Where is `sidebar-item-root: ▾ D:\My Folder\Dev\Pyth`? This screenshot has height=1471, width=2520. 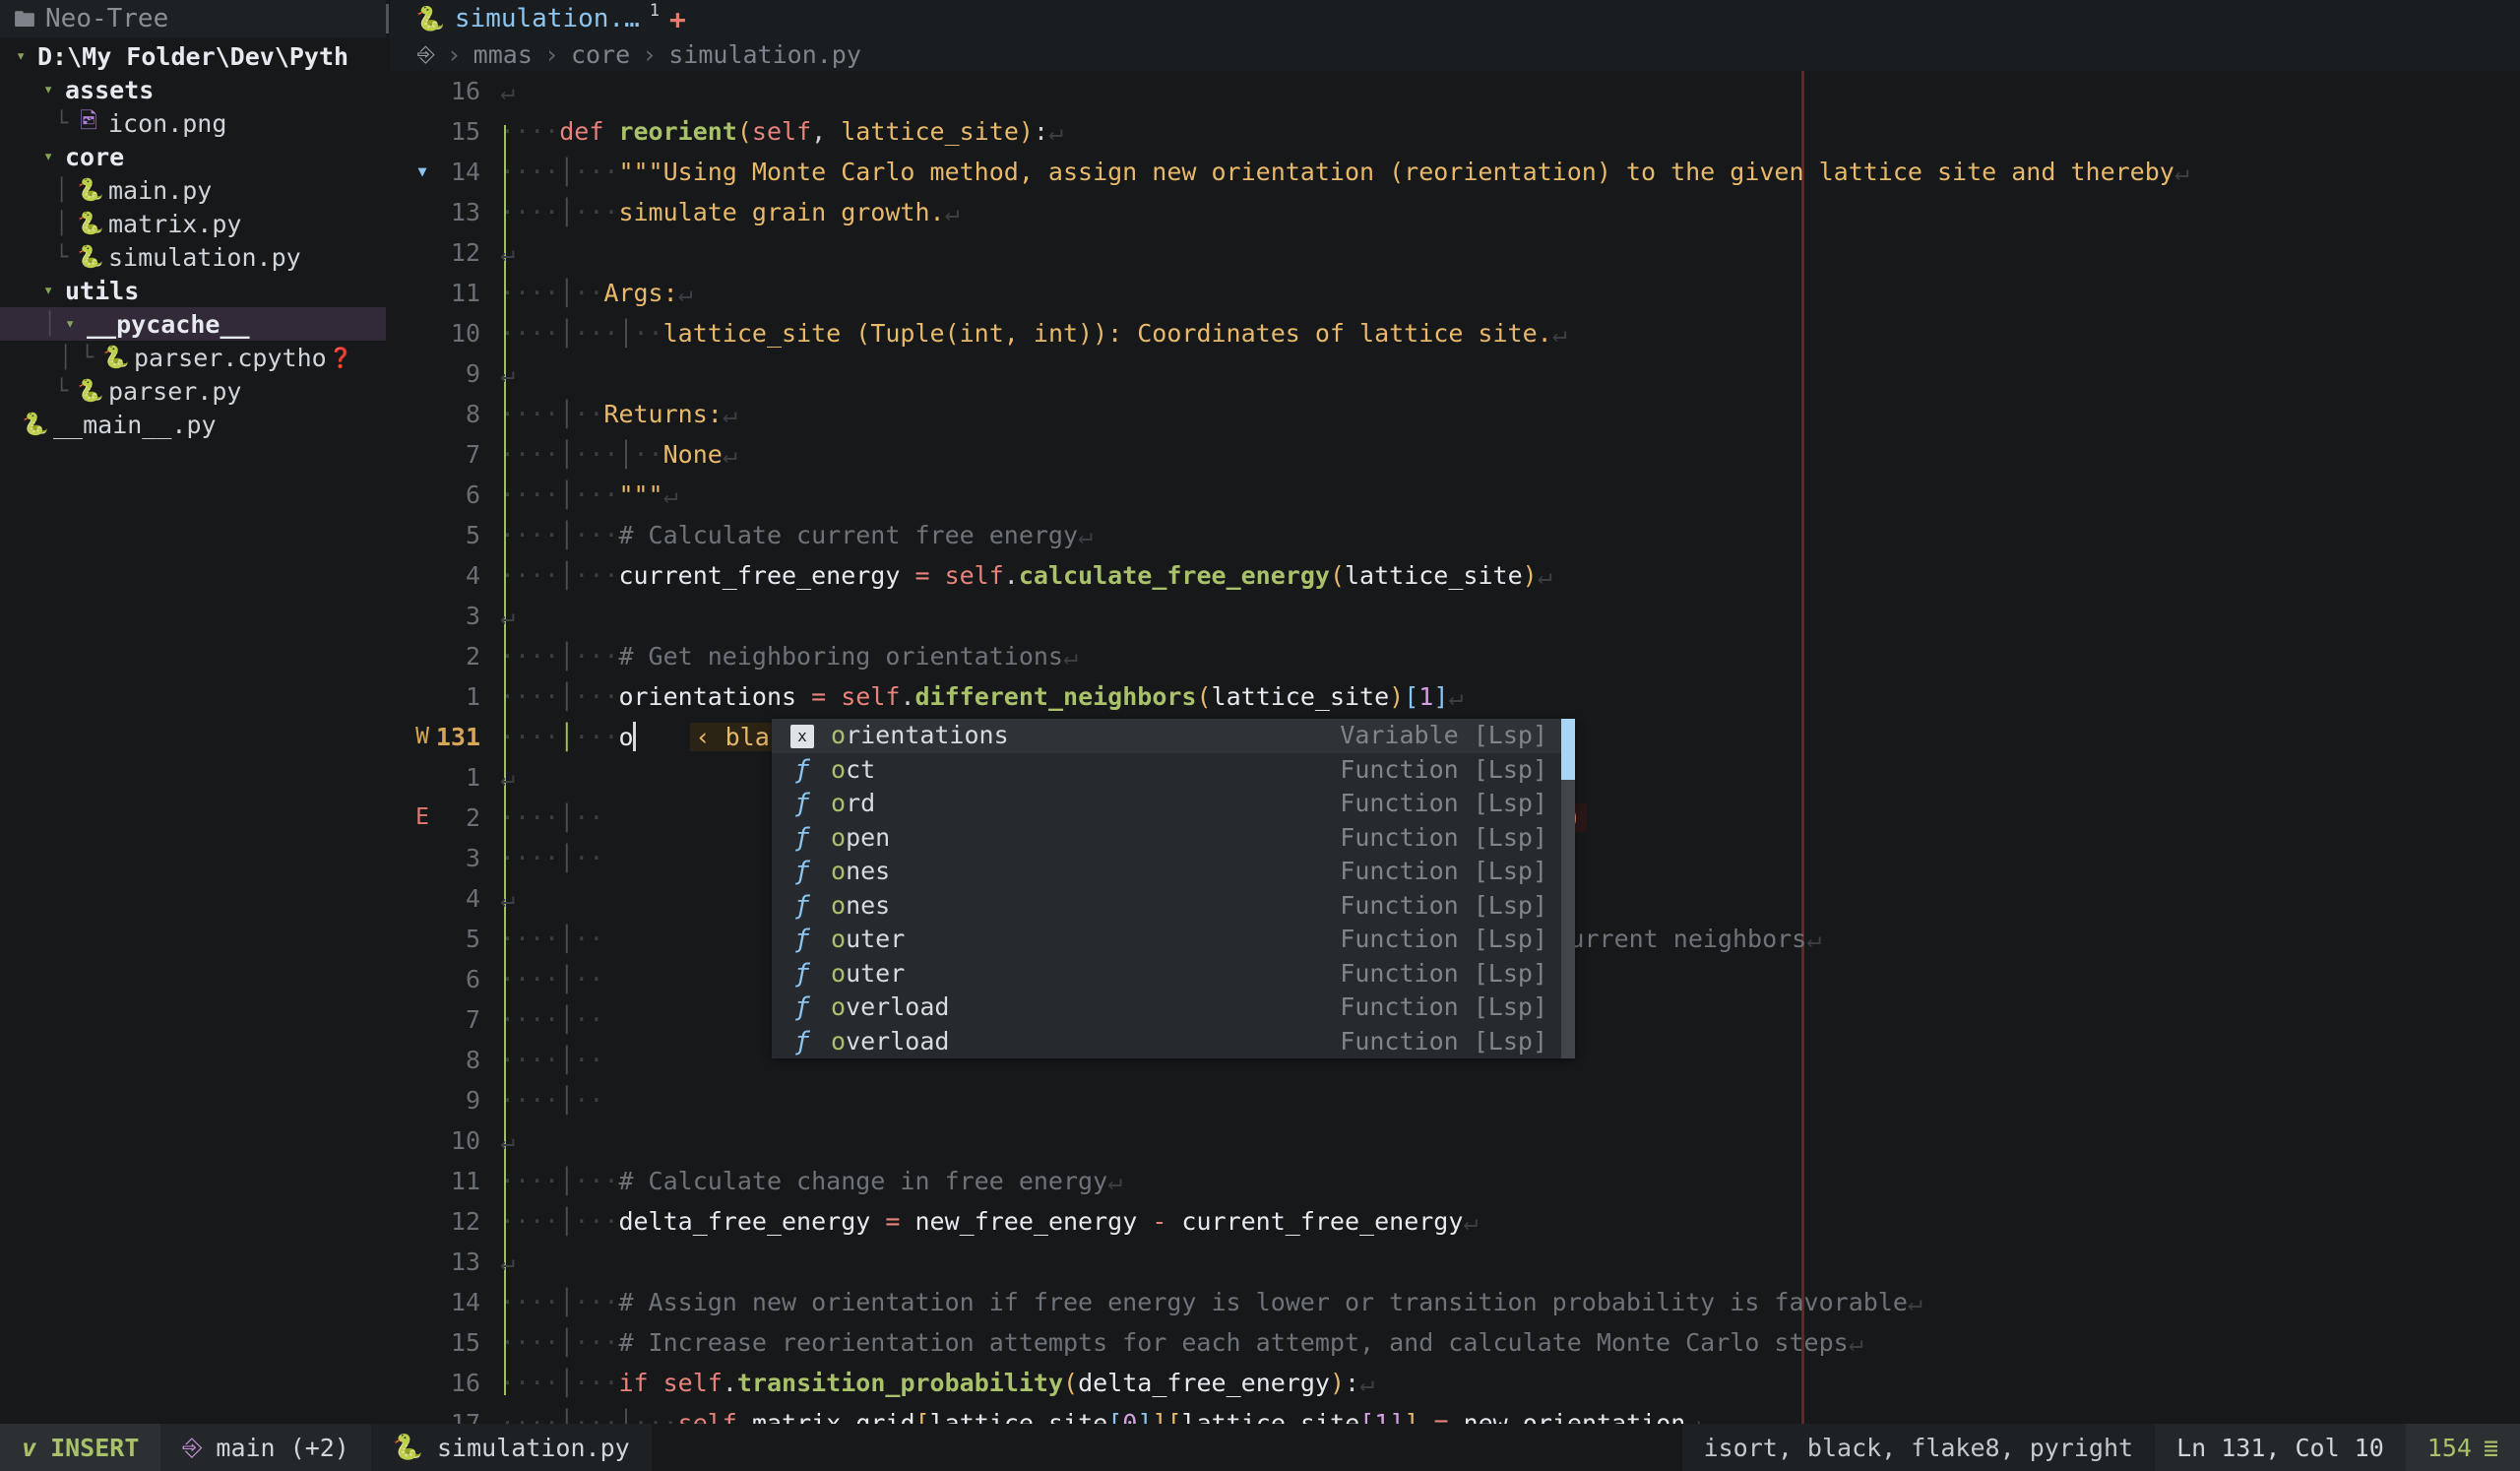 sidebar-item-root: ▾ D:\My Folder\Dev\Pyth is located at coordinates (193, 56).